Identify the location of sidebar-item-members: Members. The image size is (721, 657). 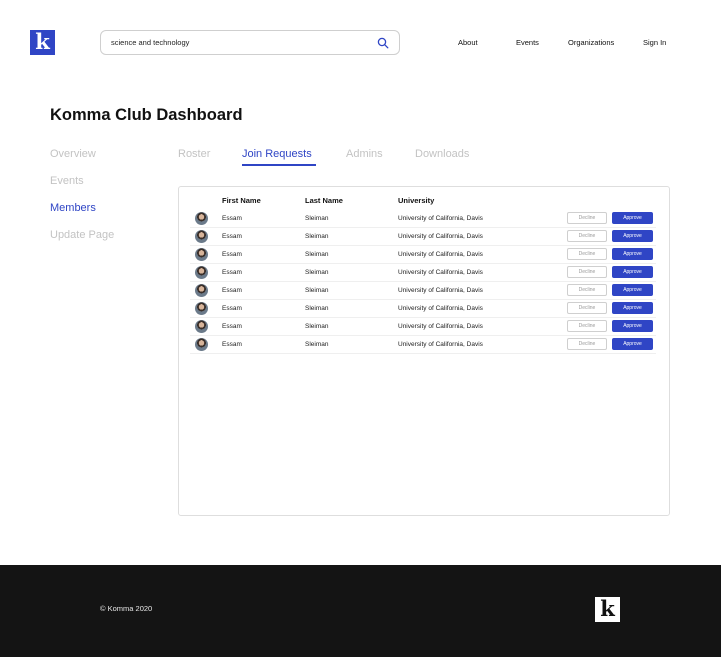
(73, 208).